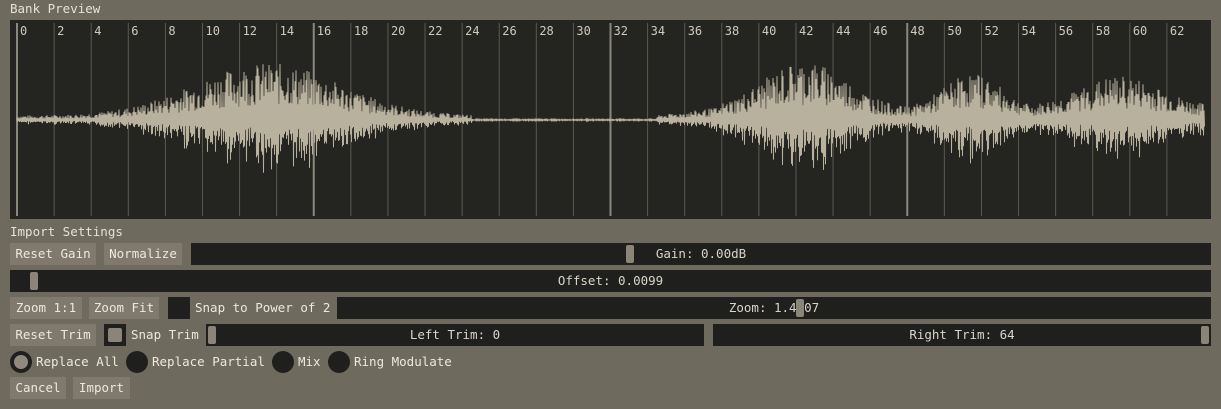 The height and width of the screenshot is (409, 1221). I want to click on gain-slider: Gain: 0.00dB, so click(701, 254).